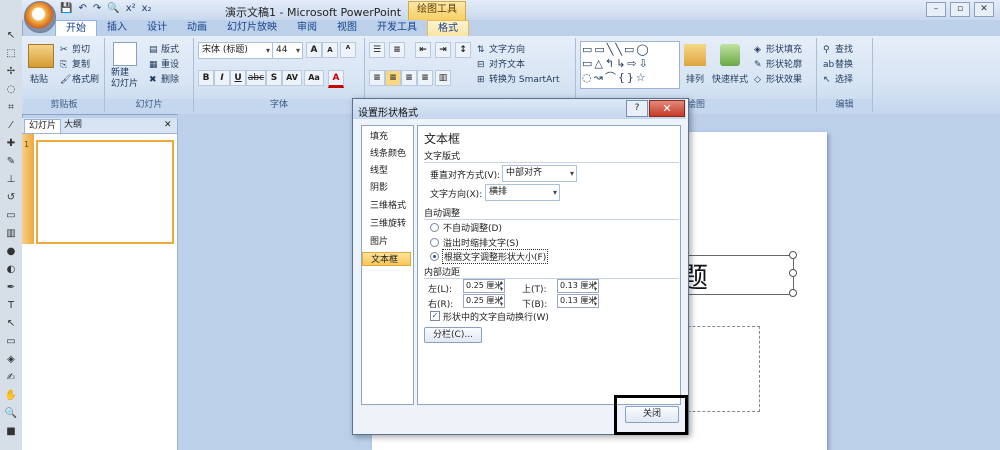  Describe the element at coordinates (79, 79) in the screenshot. I see `format-painter-button: 🖌格式刷` at that location.